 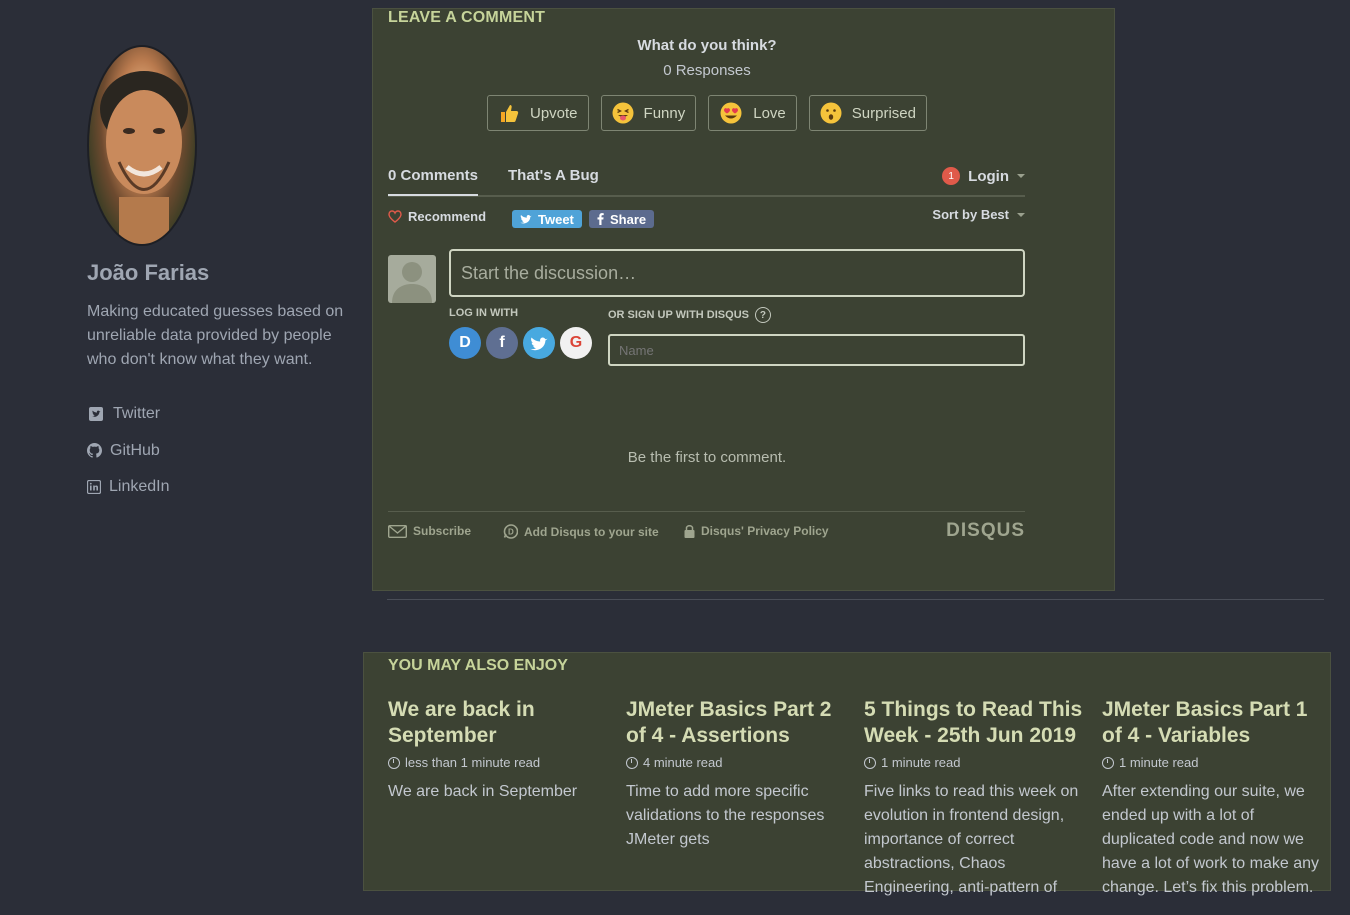 What do you see at coordinates (737, 762) in the screenshot?
I see `post-meta: 4 minute read` at bounding box center [737, 762].